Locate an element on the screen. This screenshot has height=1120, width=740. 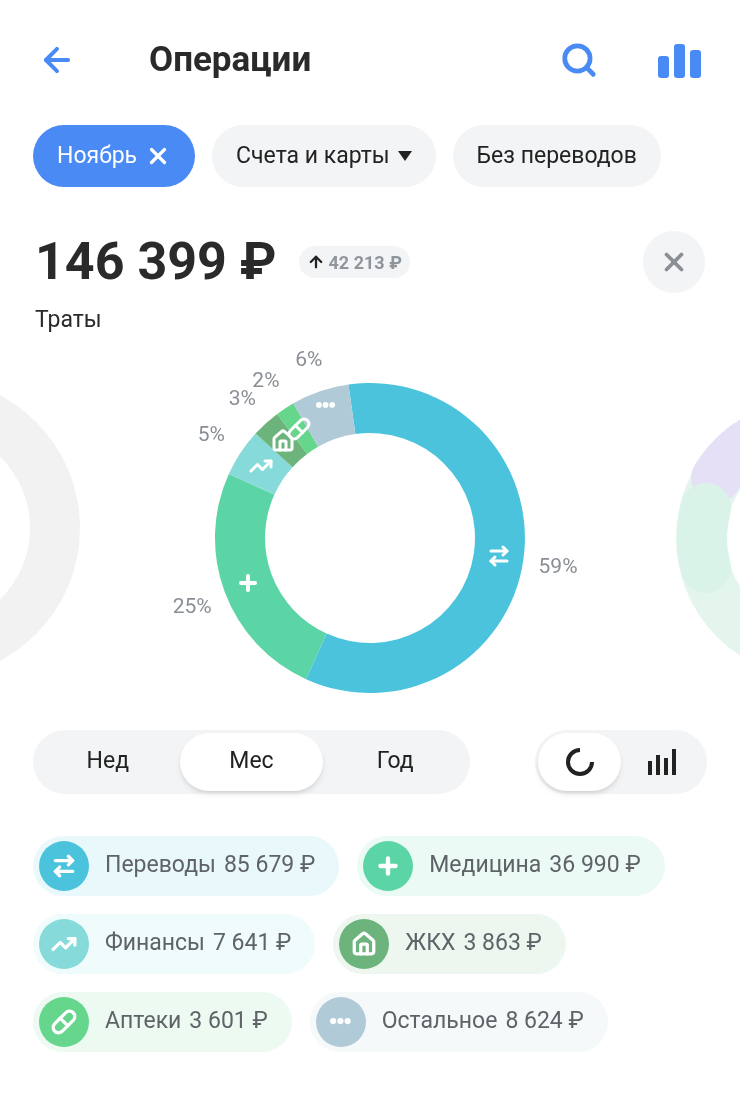
category-amount: 85 679 ₽ is located at coordinates (269, 865).